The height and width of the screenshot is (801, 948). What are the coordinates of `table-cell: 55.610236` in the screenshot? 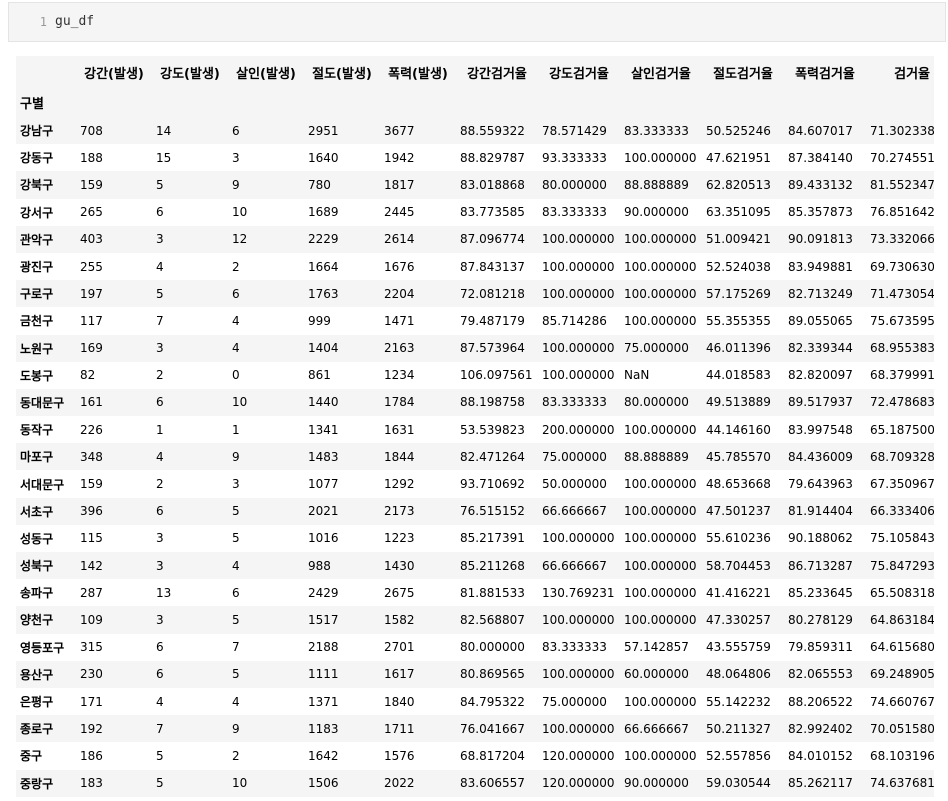 It's located at (738, 538).